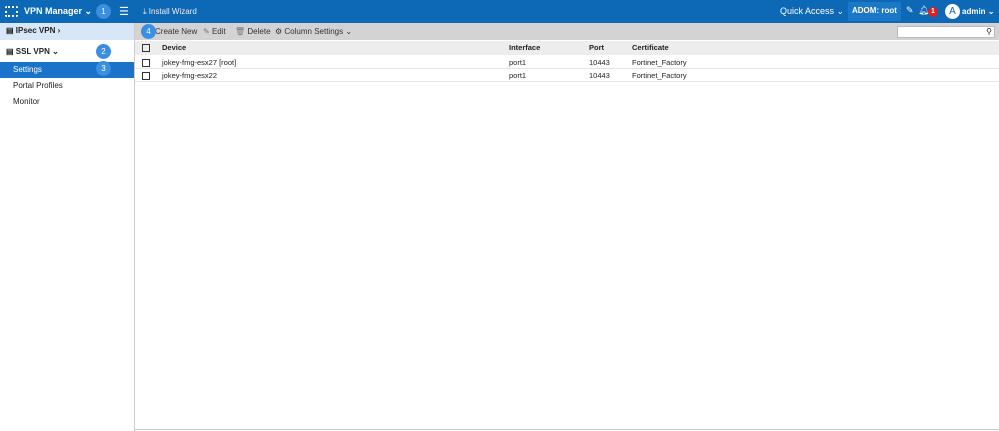 The width and height of the screenshot is (999, 431). I want to click on column-header-device: Device, so click(174, 47).